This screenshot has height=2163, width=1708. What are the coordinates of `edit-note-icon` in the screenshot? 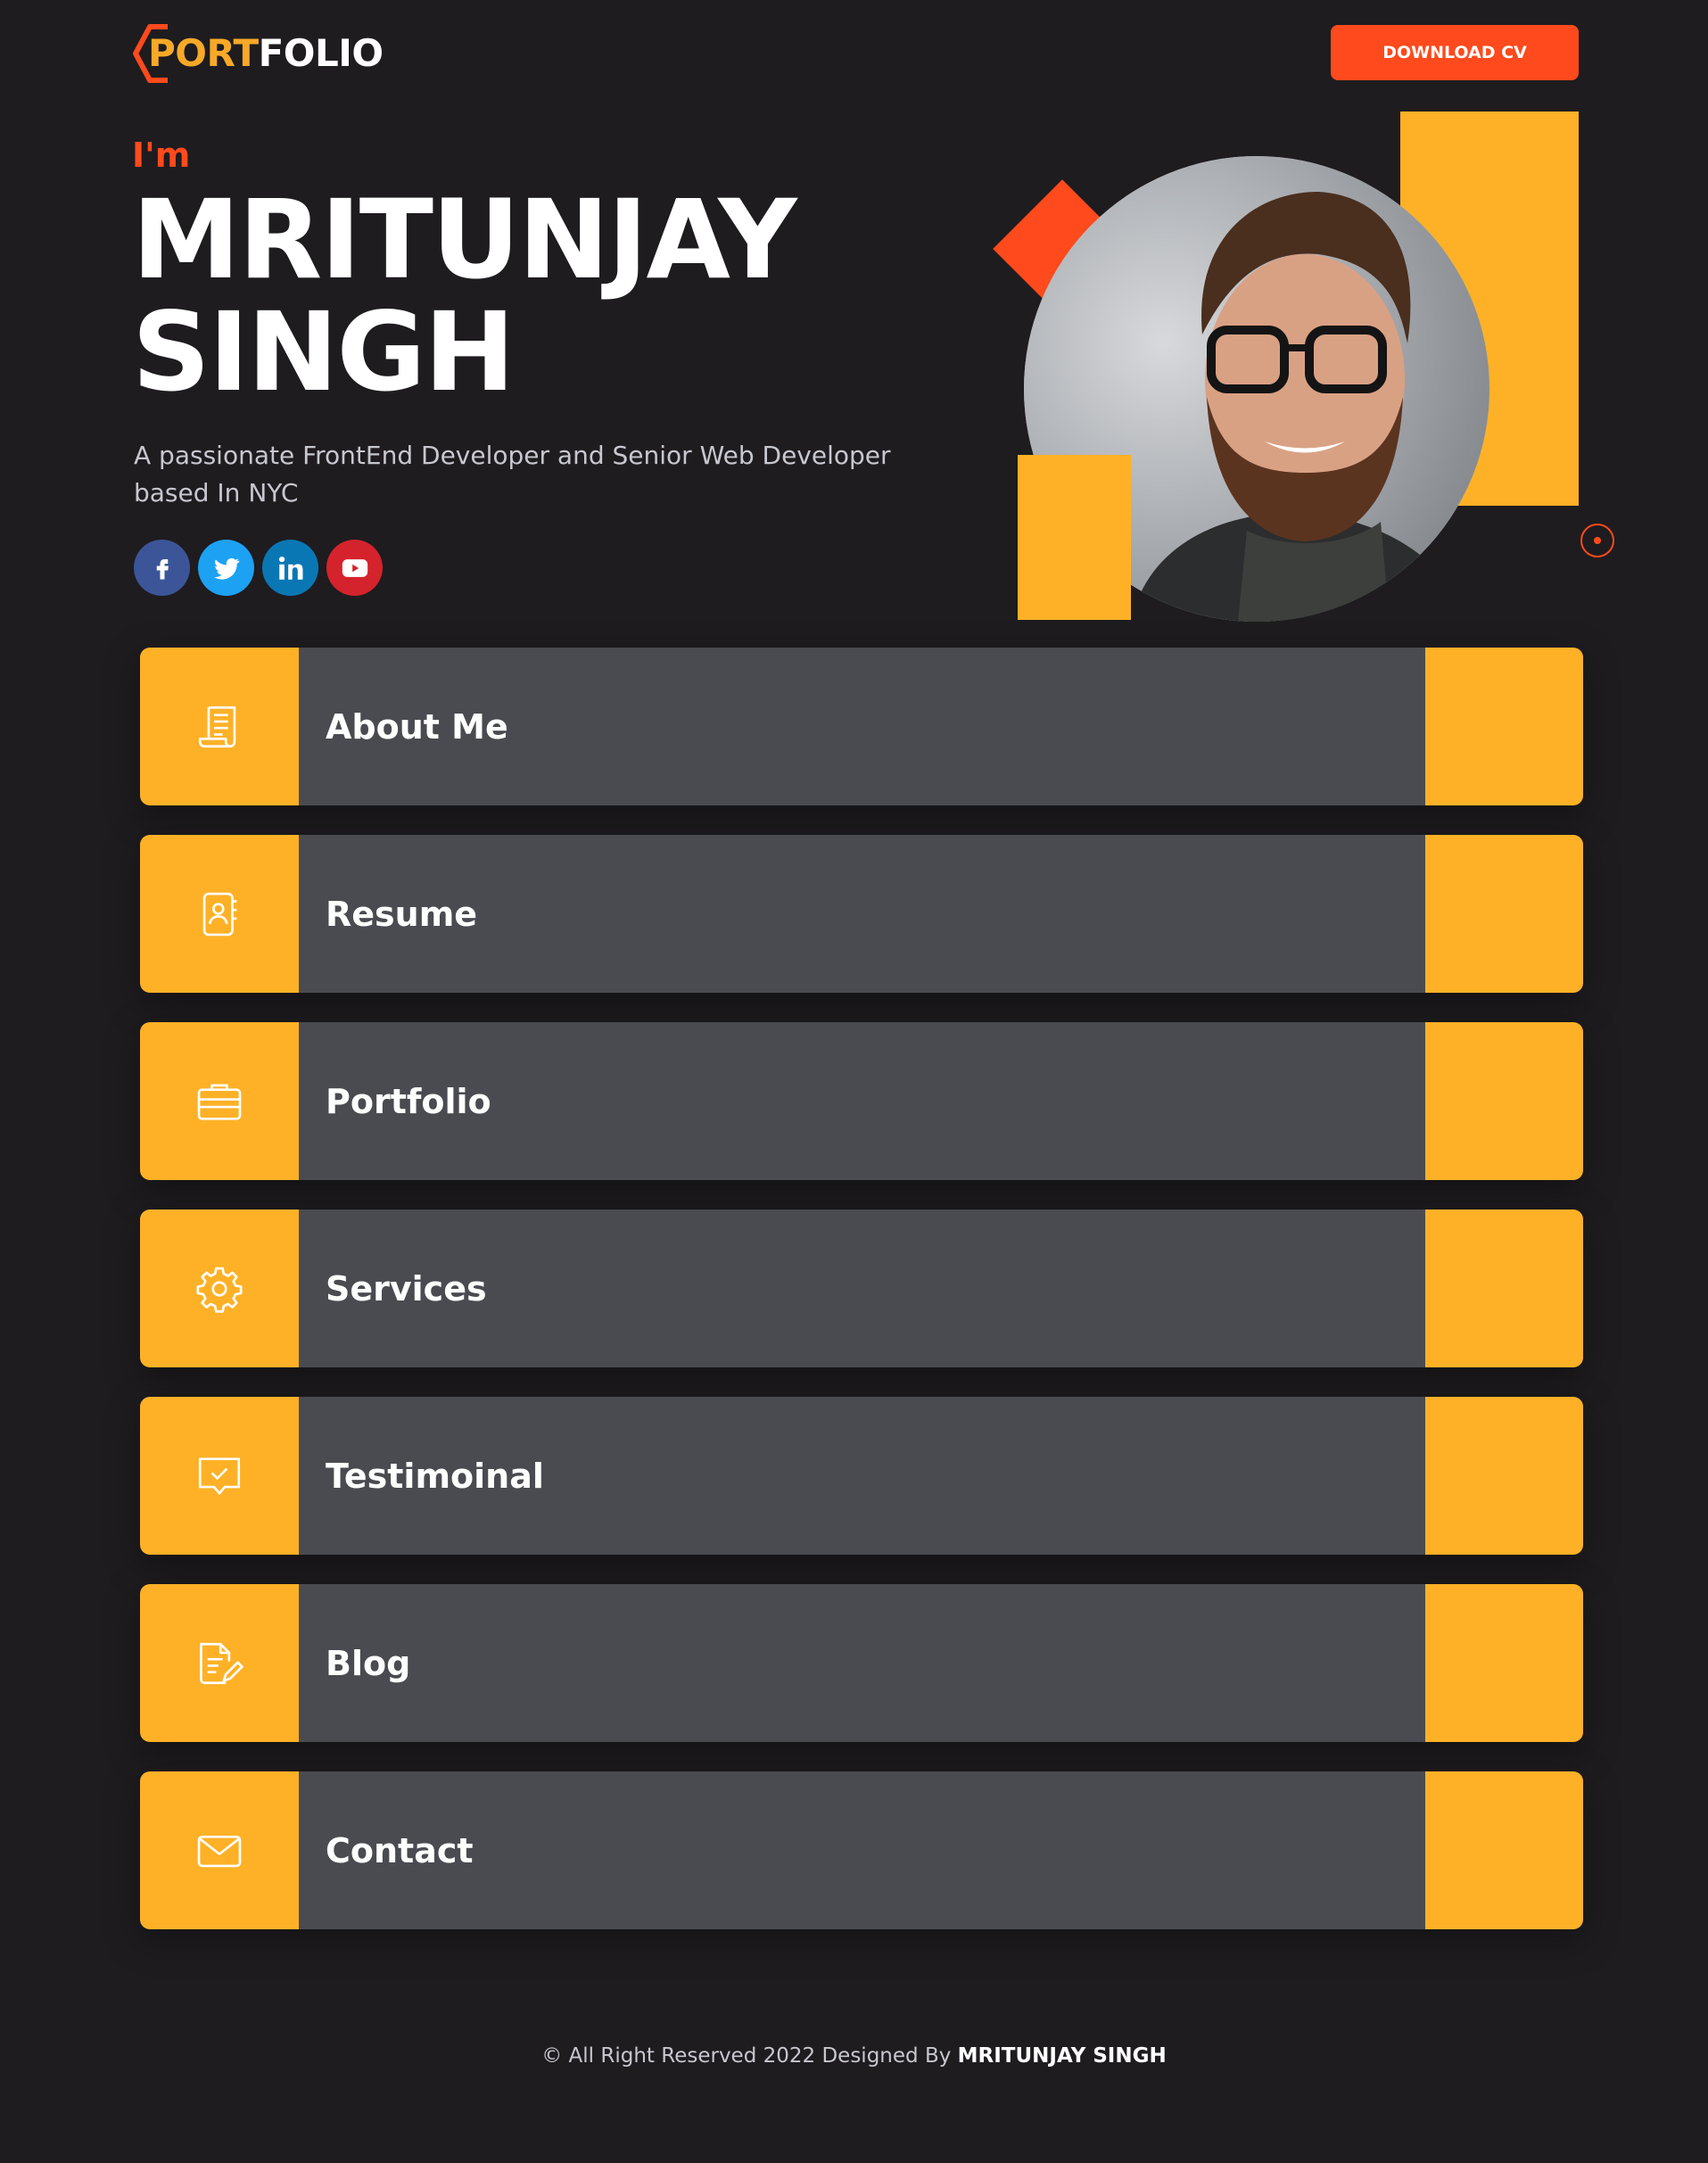 It's located at (221, 1663).